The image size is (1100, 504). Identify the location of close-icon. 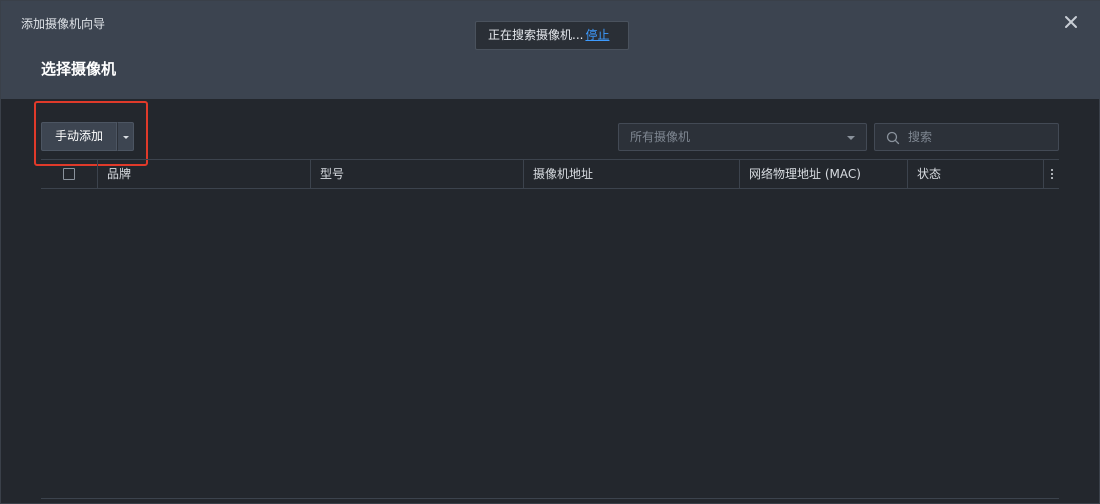
(1071, 22).